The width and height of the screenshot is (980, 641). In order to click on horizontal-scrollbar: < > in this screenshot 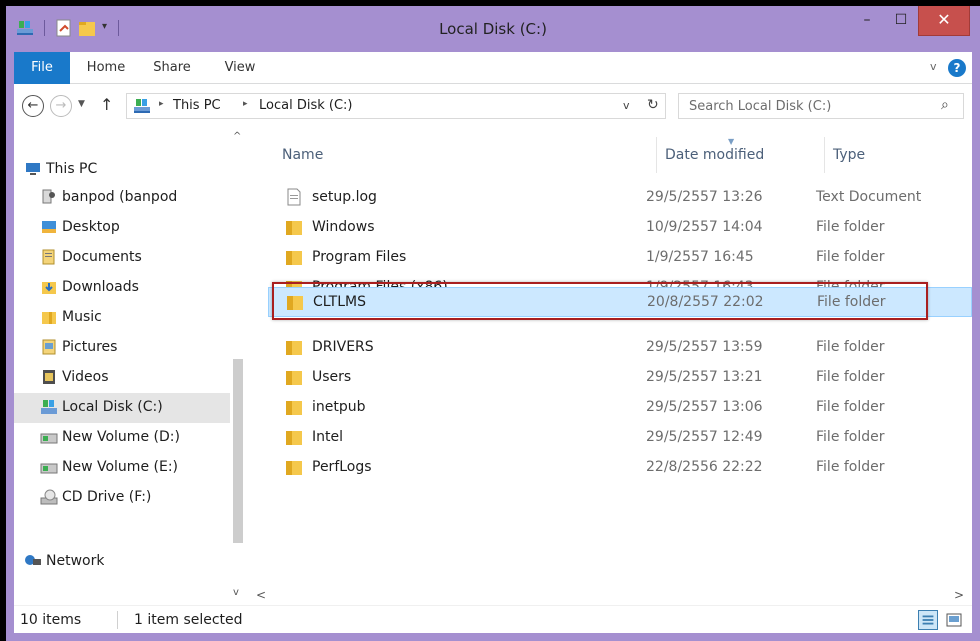, I will do `click(611, 596)`.